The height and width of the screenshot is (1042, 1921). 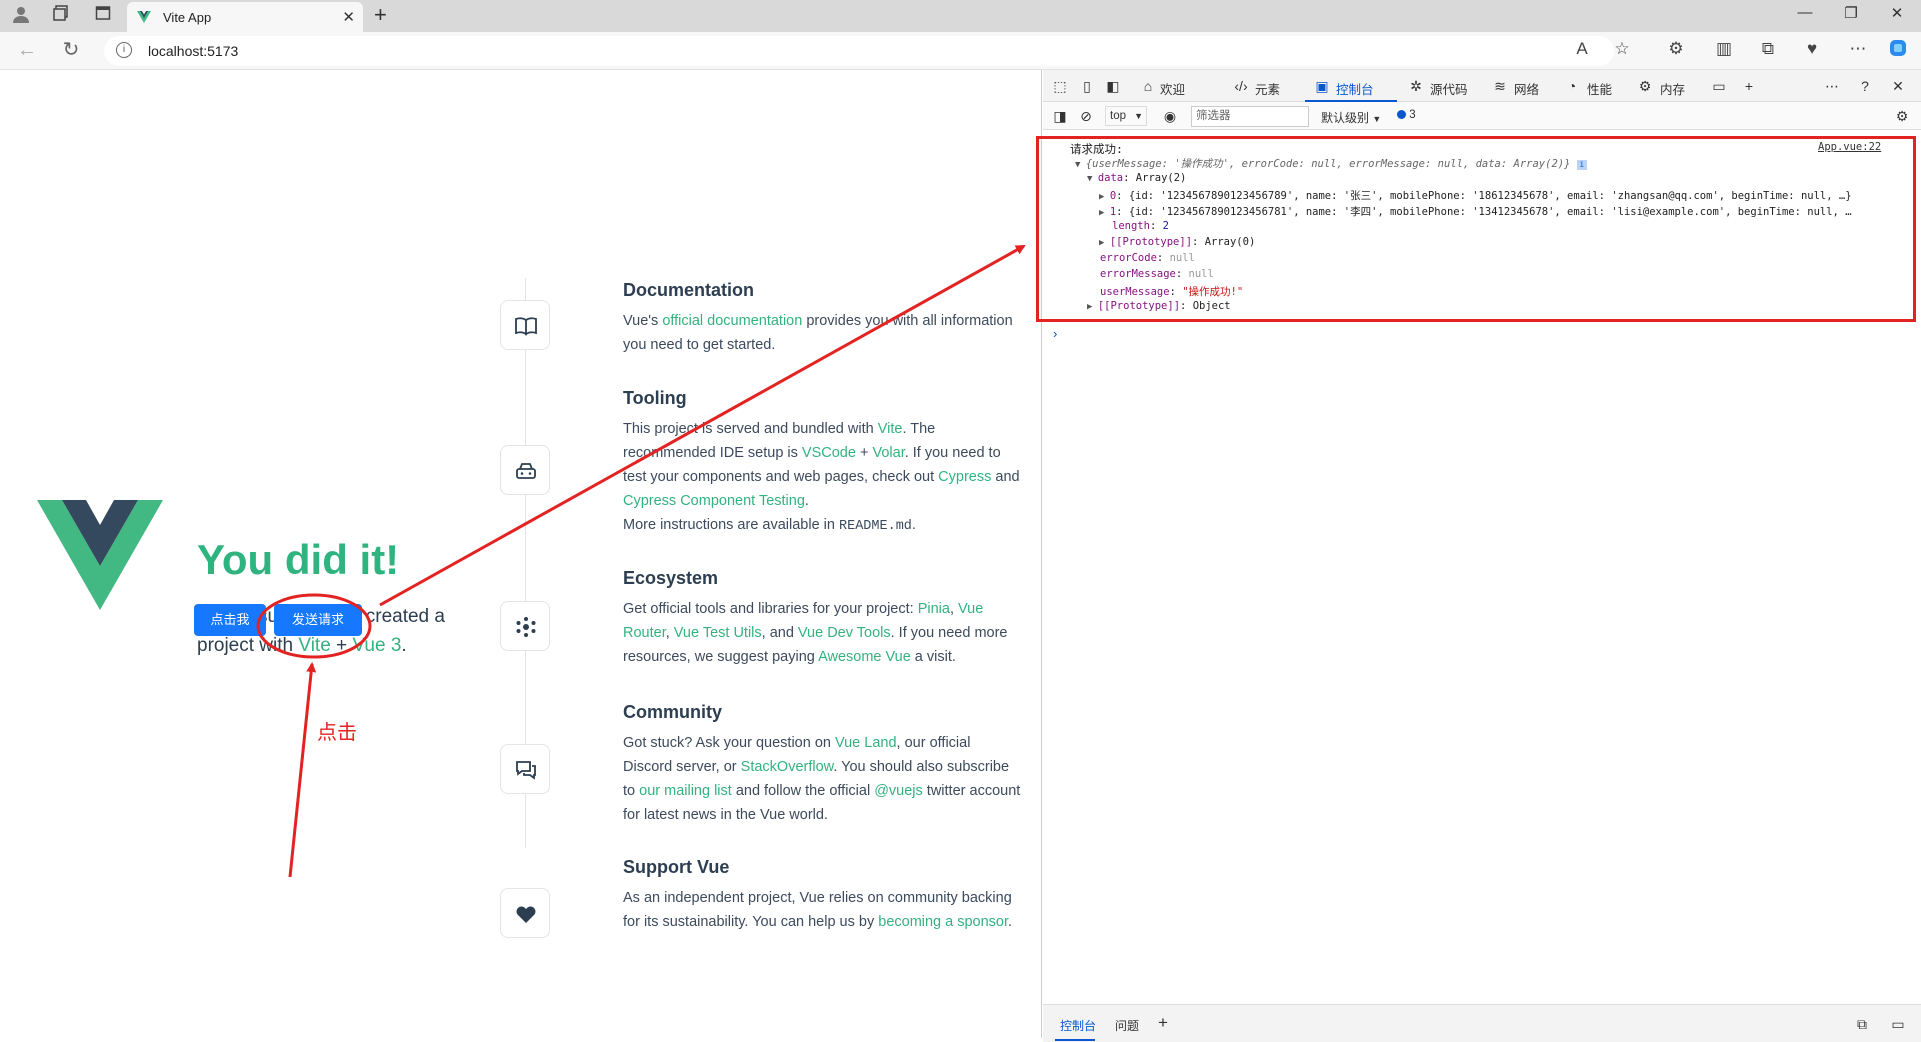 What do you see at coordinates (1582, 50) in the screenshot?
I see `read-aloud-icon: A` at bounding box center [1582, 50].